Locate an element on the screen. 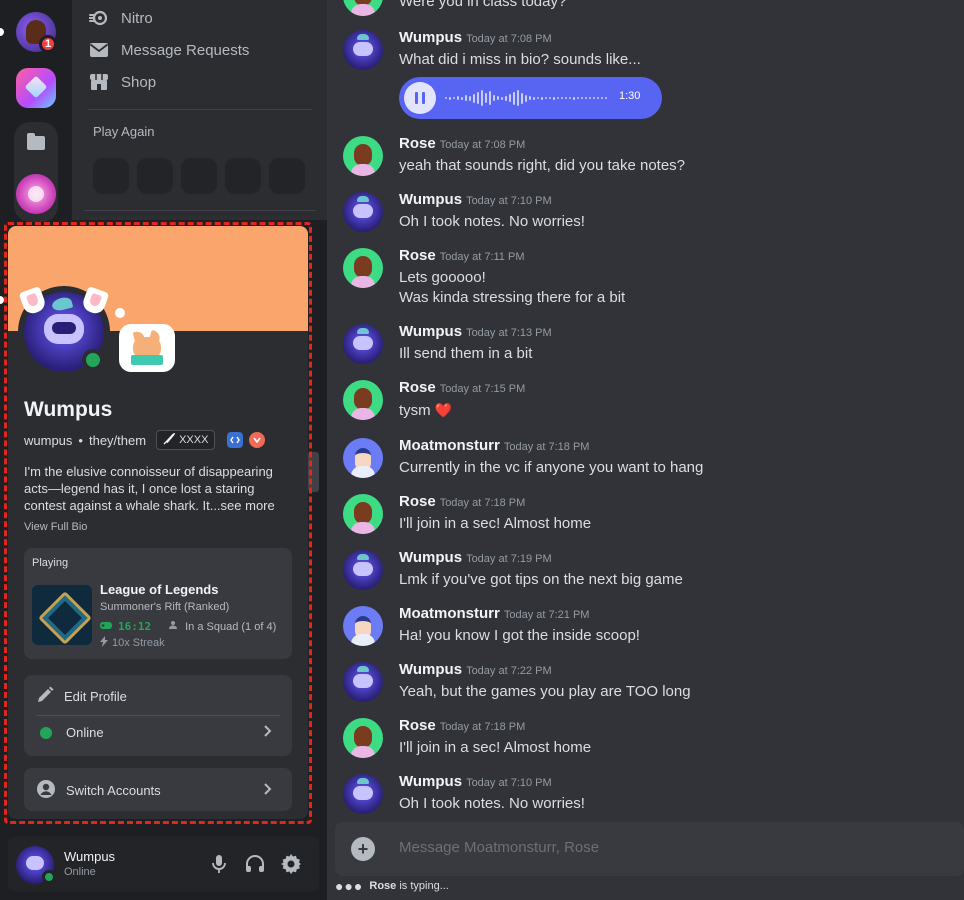  message-line: Ill send them in a bit is located at coordinates (465, 354).